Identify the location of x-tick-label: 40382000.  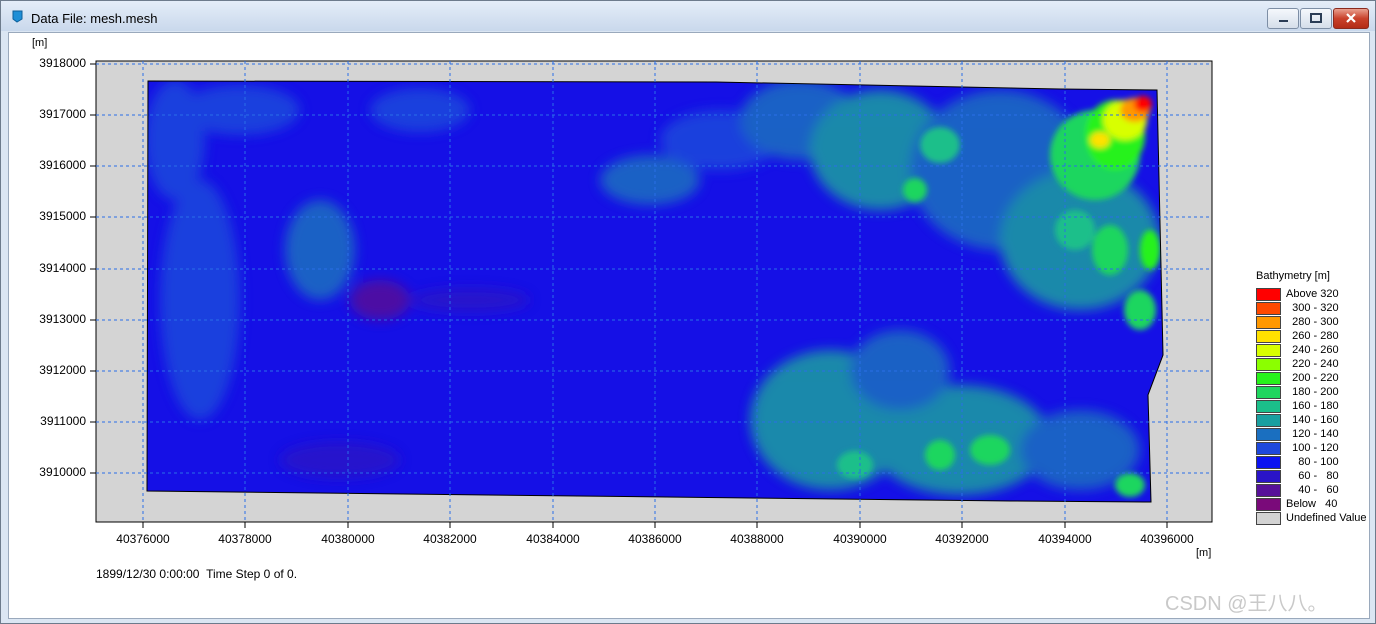
(450, 539).